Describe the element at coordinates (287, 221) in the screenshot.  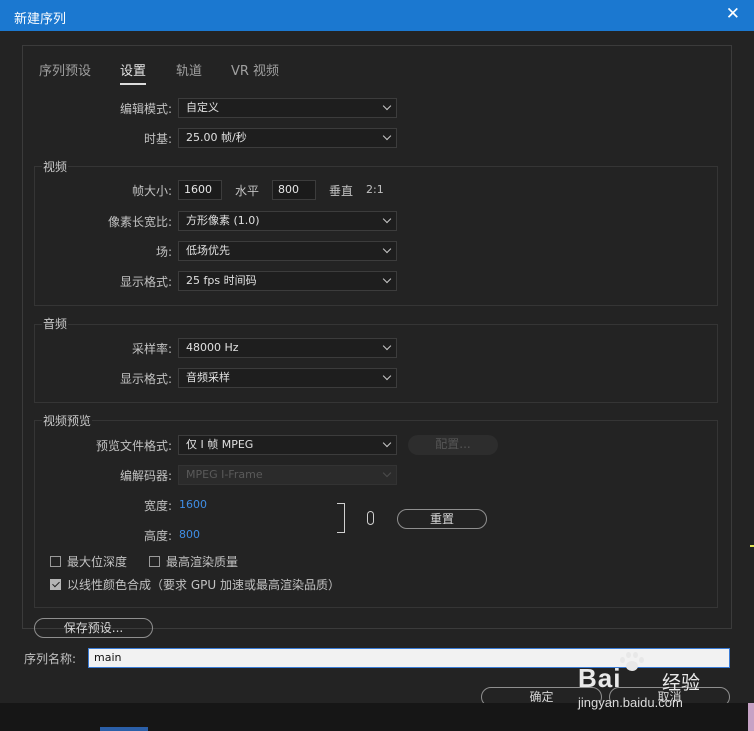
I see `pixel-aspect-select: 方形像素 (1.0)` at that location.